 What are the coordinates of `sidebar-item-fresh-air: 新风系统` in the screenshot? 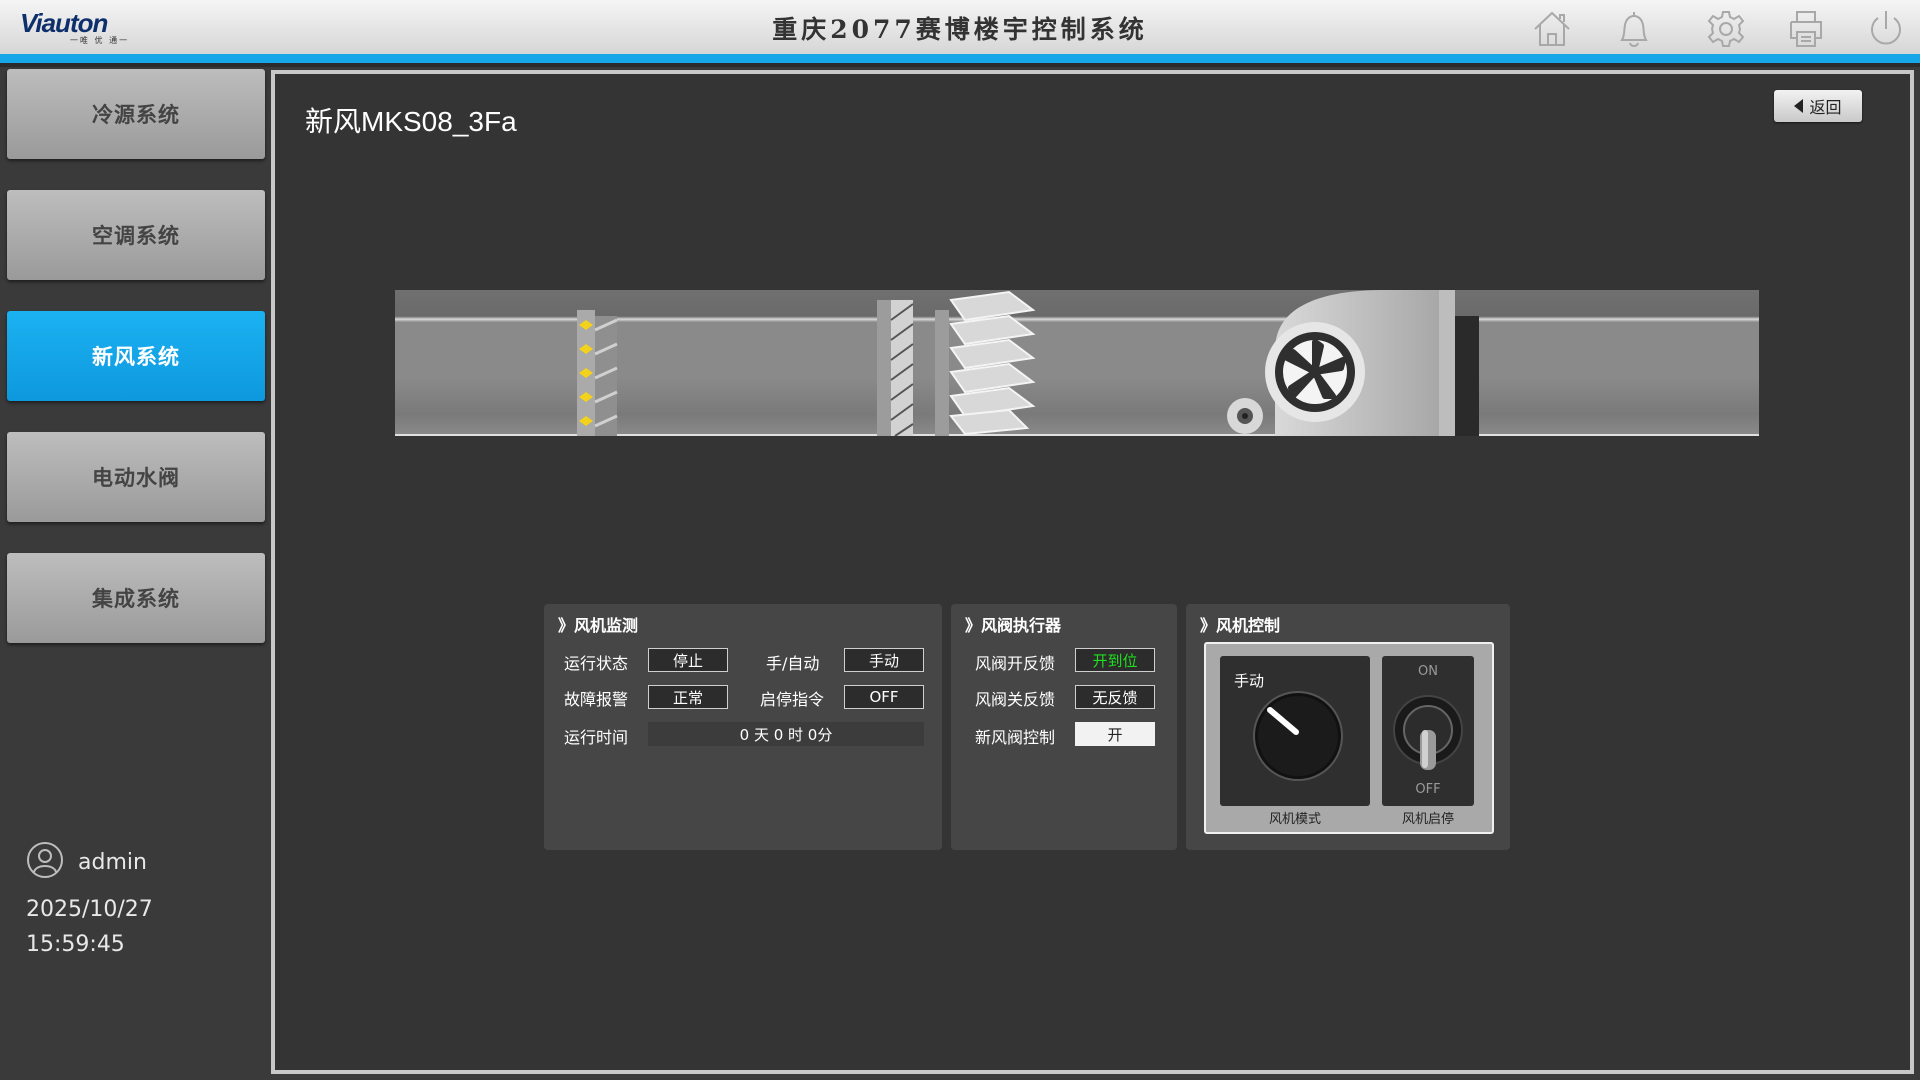 It's located at (136, 356).